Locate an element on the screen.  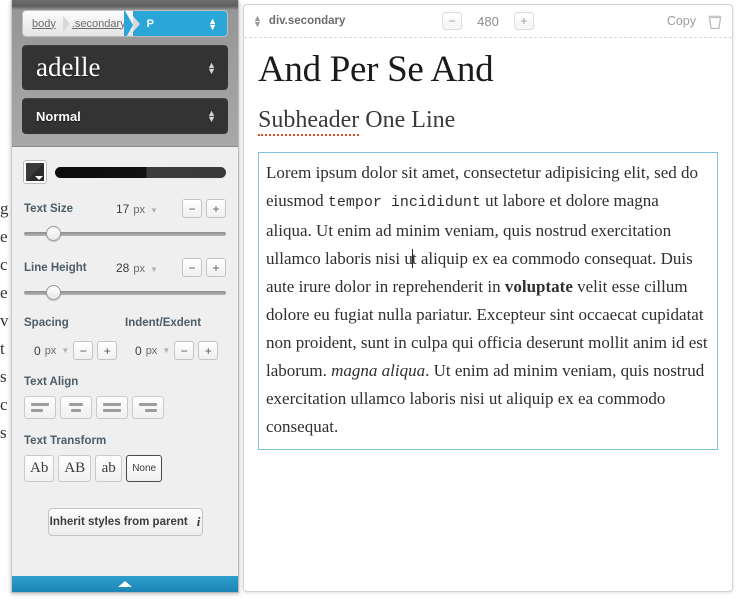
paragraph-italic-span: magna aliqua is located at coordinates (378, 370).